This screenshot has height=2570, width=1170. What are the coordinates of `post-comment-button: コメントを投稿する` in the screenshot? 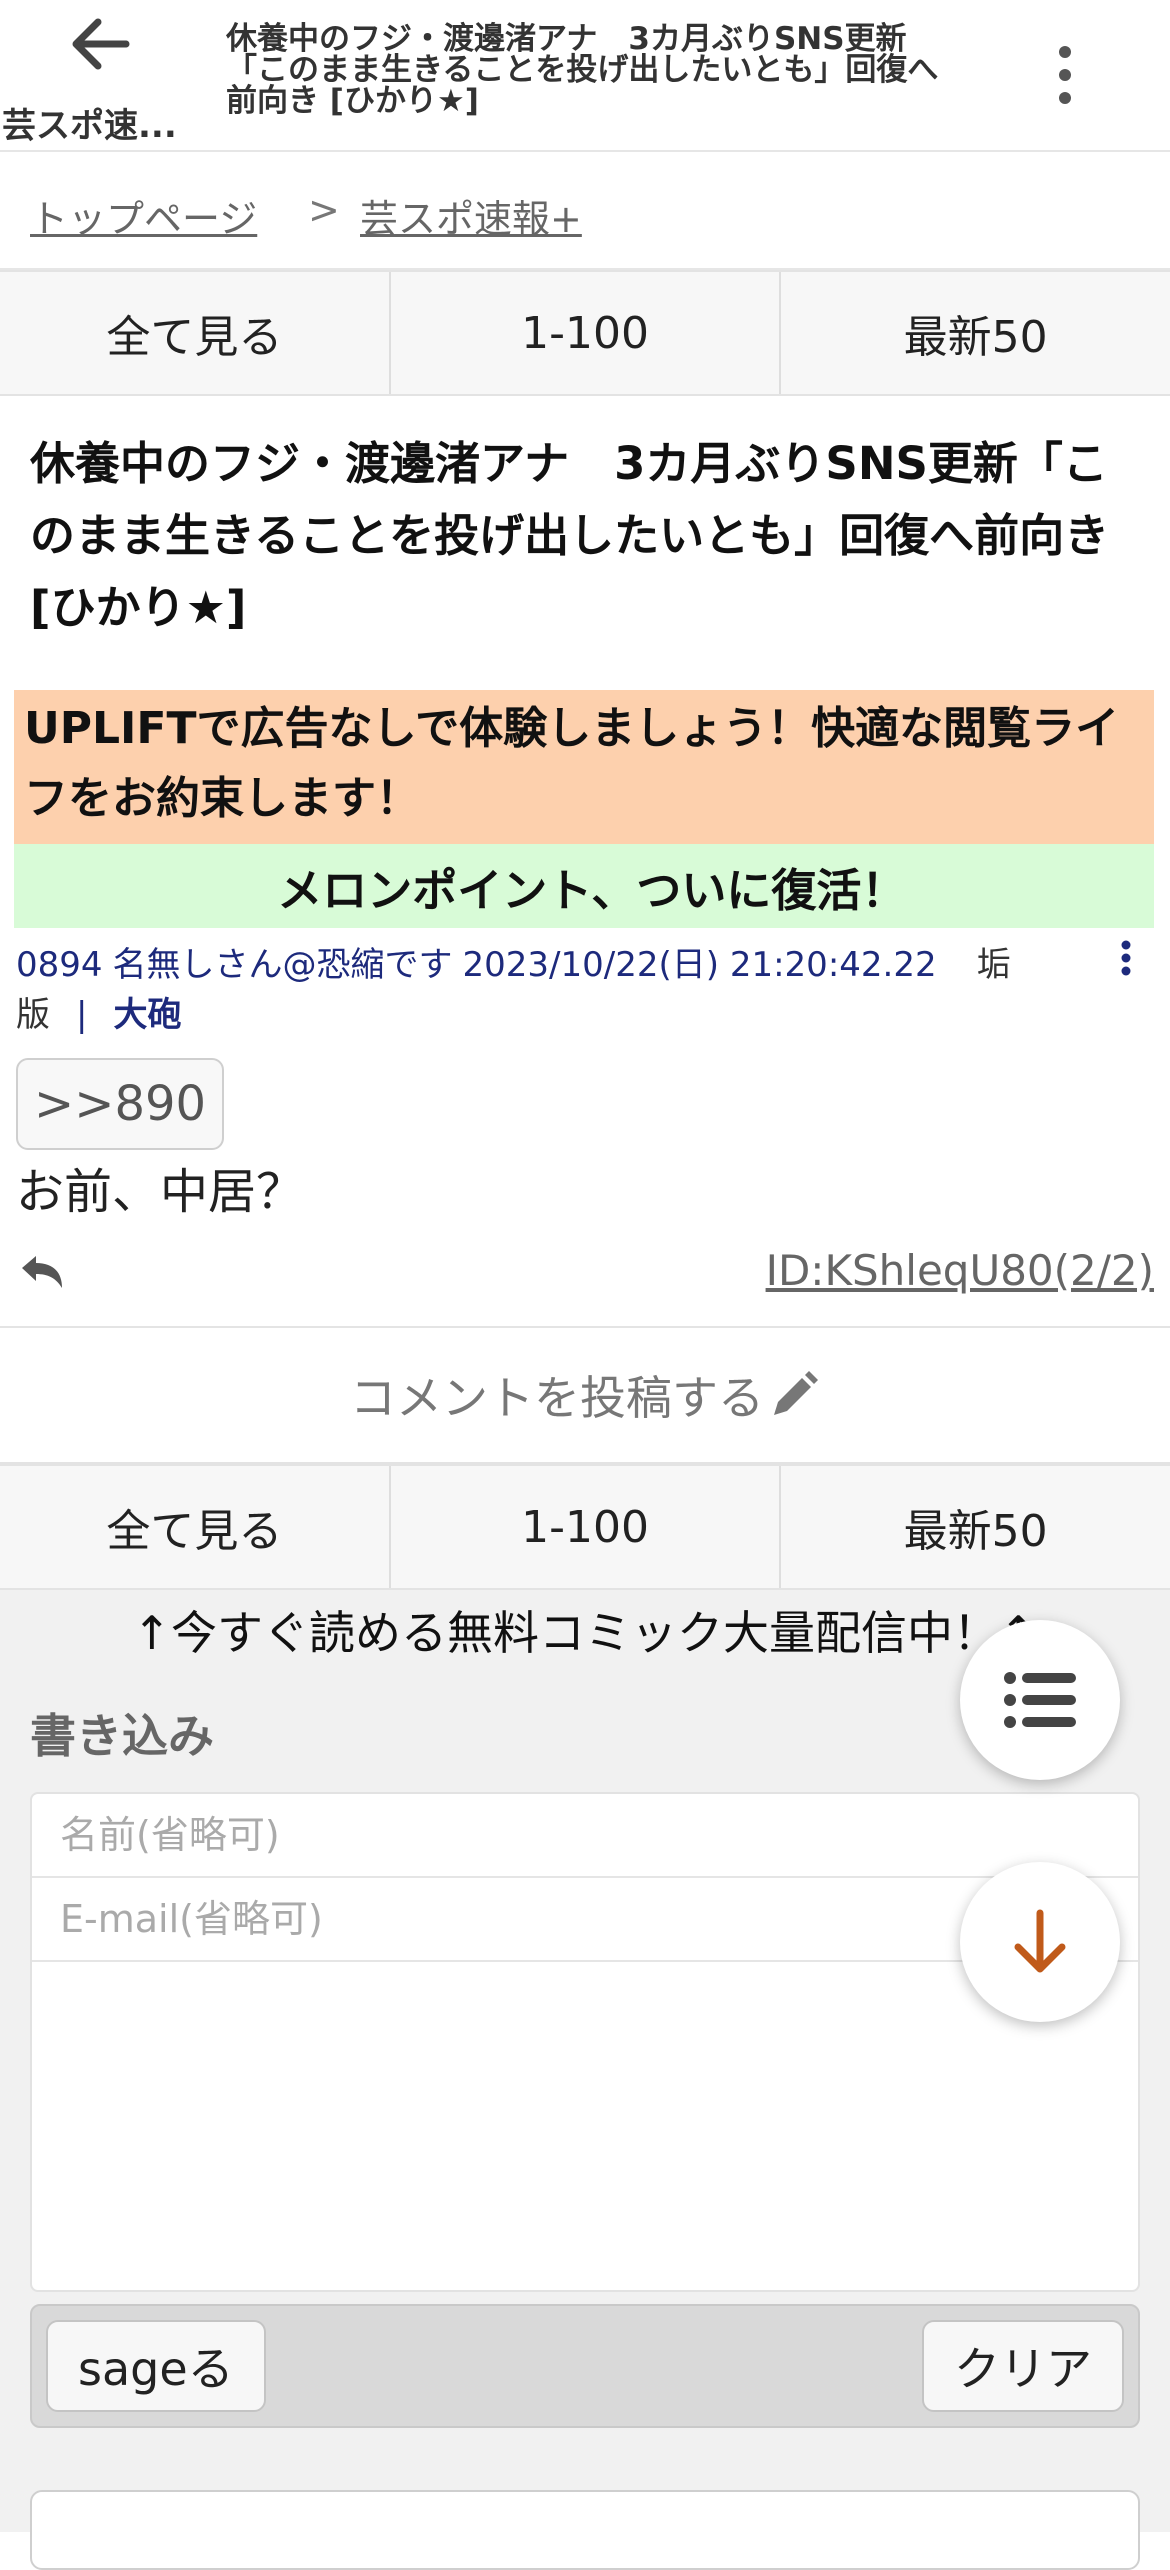 It's located at (585, 1396).